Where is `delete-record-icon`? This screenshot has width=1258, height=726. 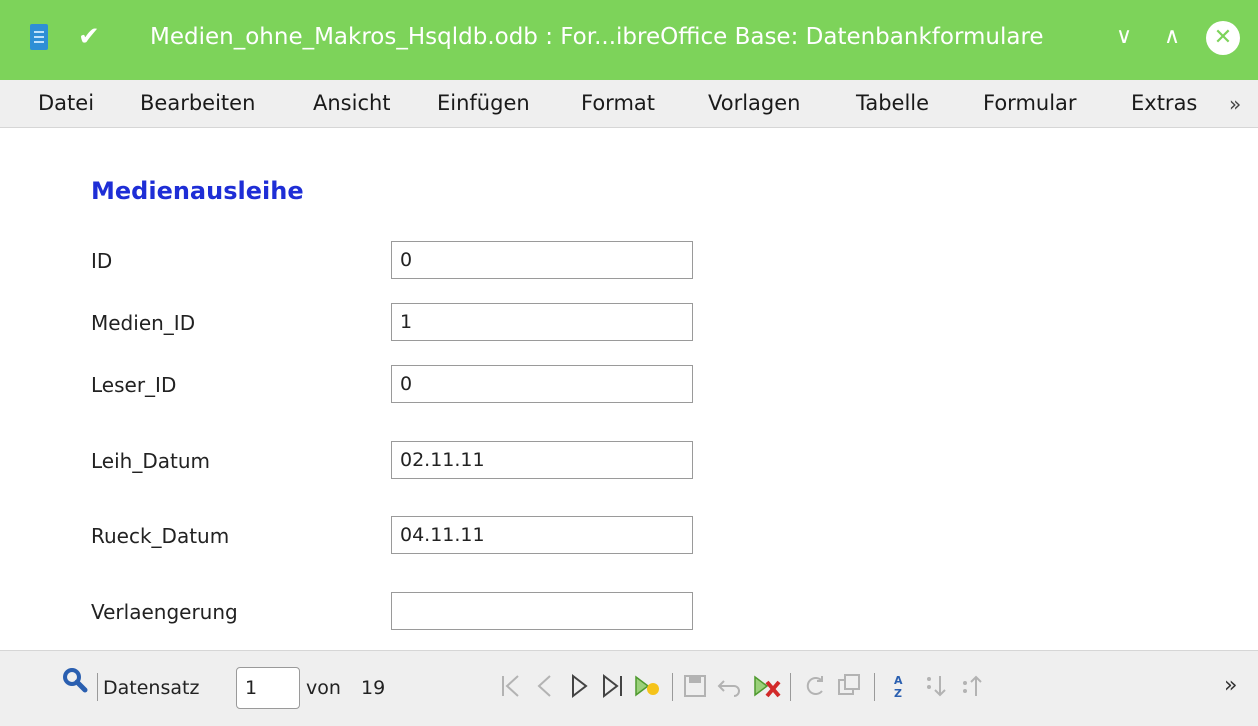 delete-record-icon is located at coordinates (767, 686).